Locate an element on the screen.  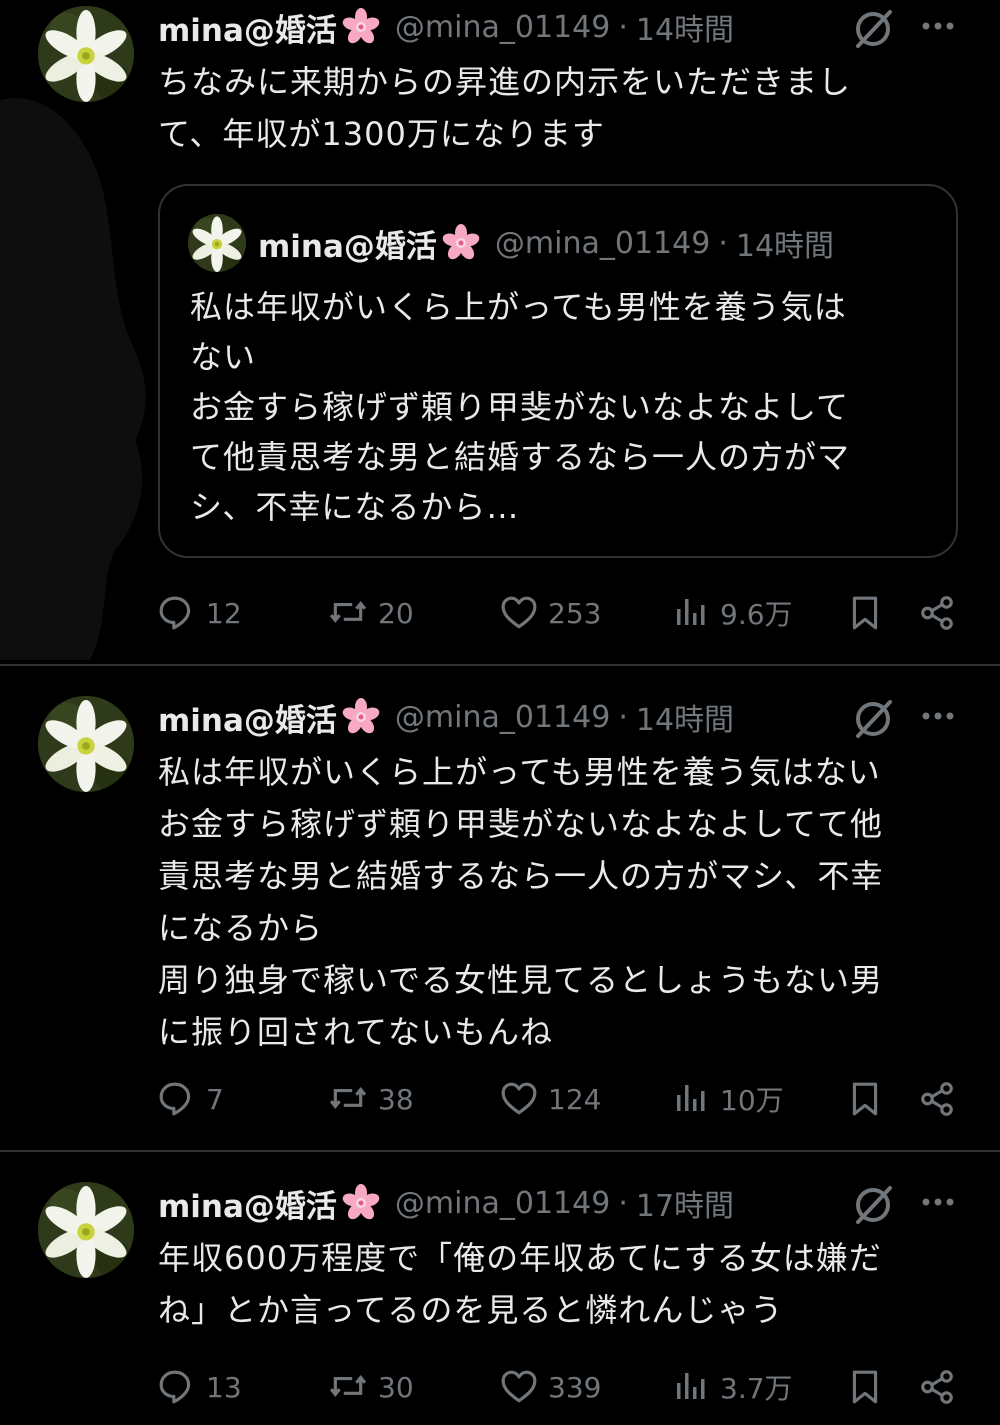
reply-count: 12 is located at coordinates (224, 613).